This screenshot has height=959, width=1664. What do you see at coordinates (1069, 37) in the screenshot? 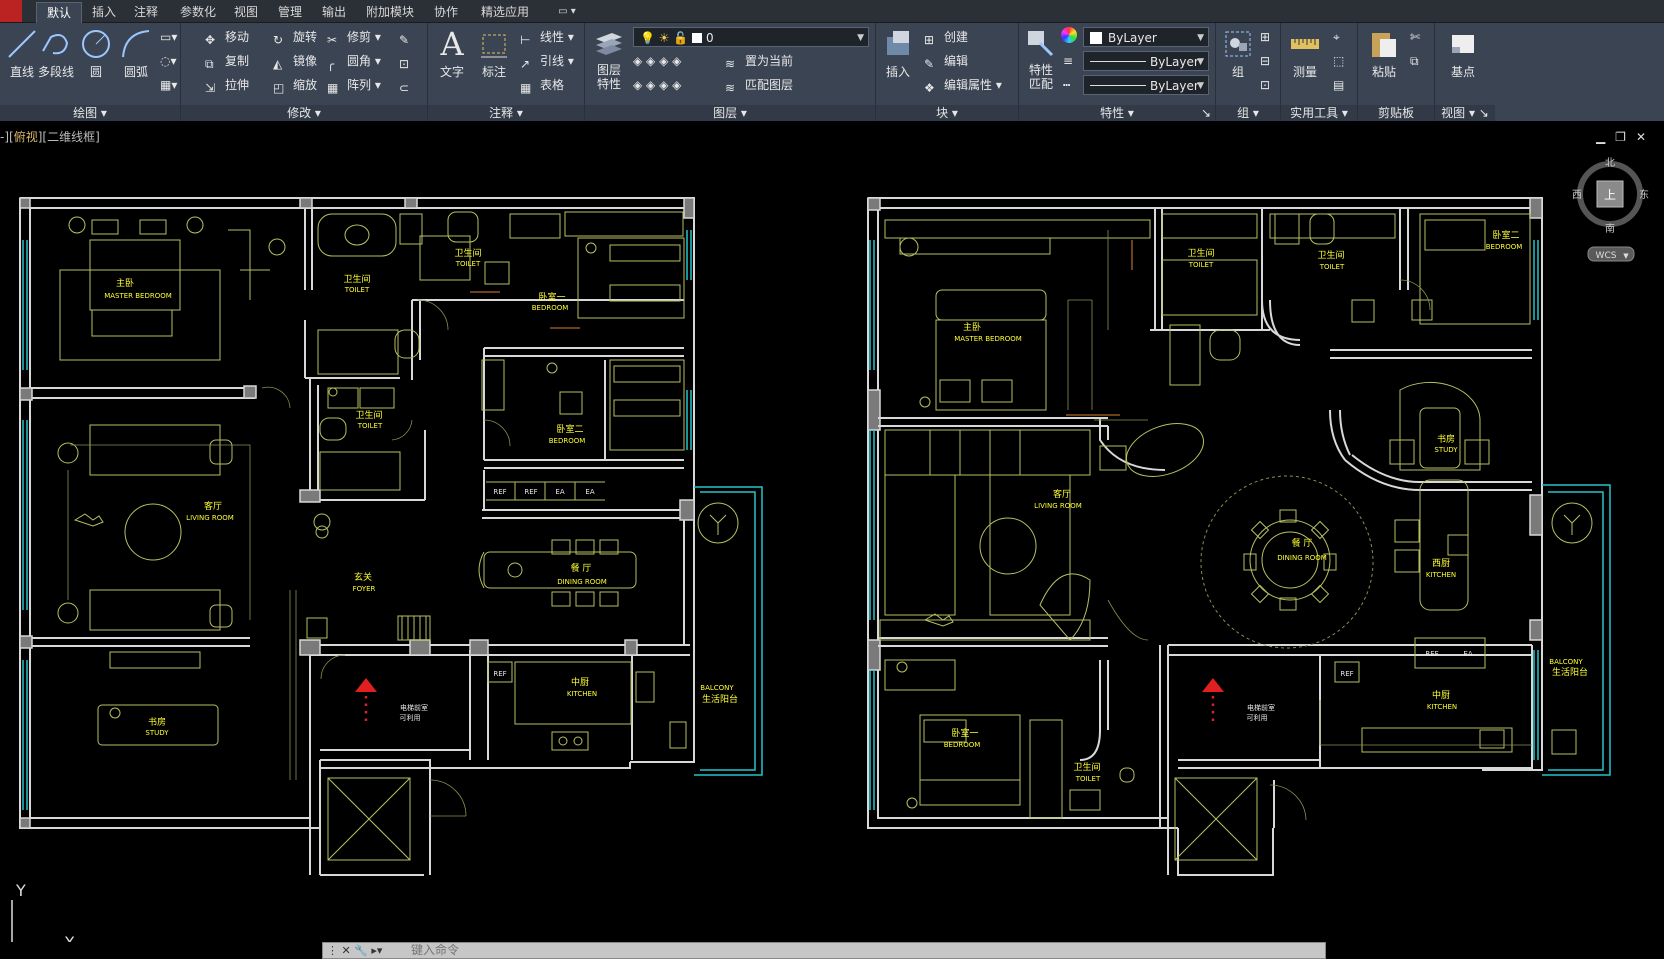
I see `color-wheel-icon` at bounding box center [1069, 37].